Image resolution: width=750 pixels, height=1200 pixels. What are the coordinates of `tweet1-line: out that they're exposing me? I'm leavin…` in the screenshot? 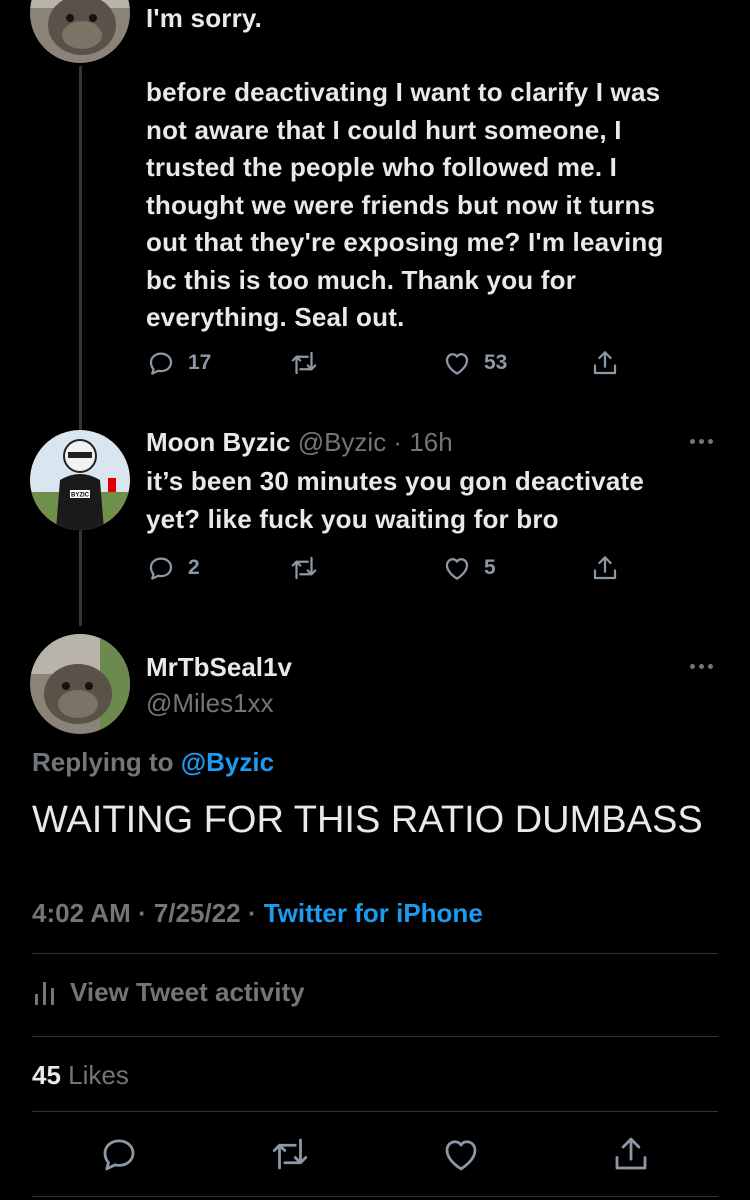 It's located at (405, 242).